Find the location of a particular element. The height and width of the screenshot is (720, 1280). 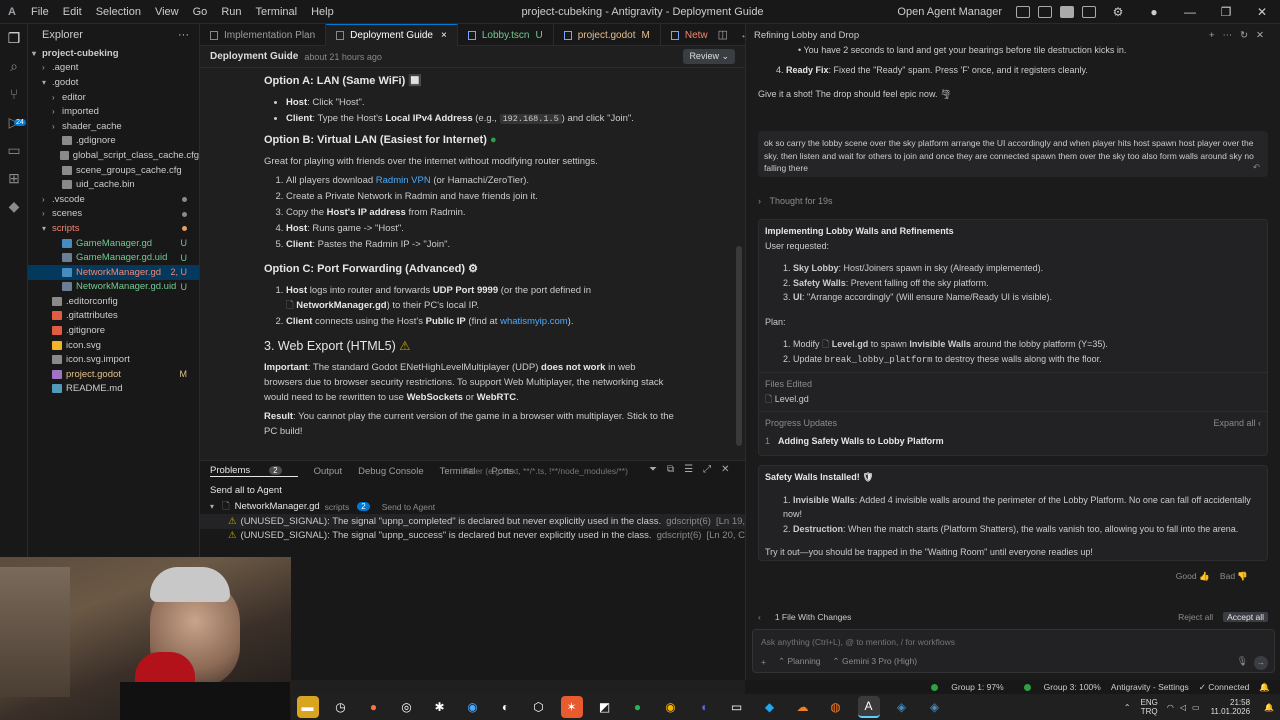

blender-app-icon: ◍ is located at coordinates (836, 707).